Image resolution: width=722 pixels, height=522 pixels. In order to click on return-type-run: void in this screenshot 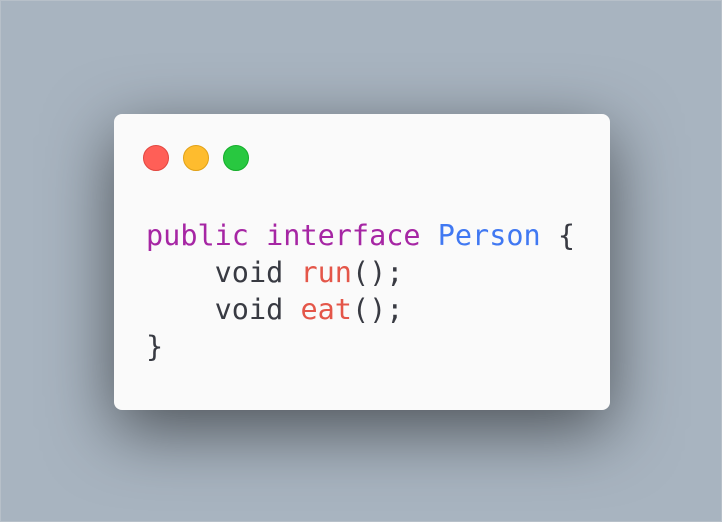, I will do `click(249, 272)`.